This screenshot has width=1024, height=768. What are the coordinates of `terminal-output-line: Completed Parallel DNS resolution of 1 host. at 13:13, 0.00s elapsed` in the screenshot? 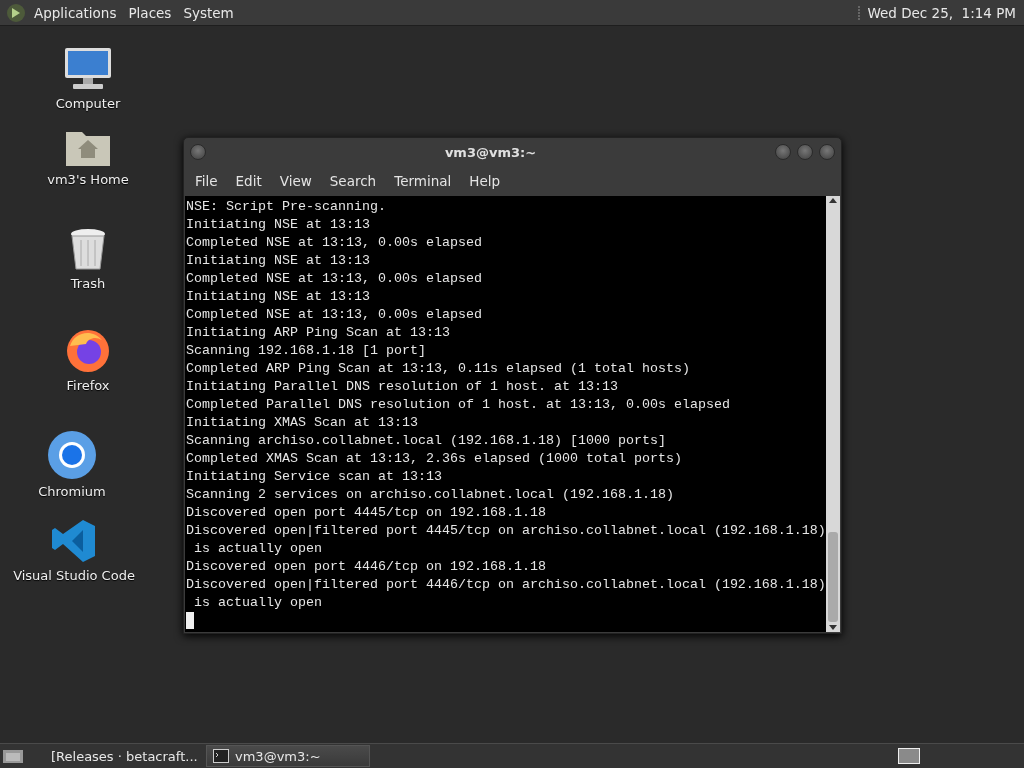 It's located at (458, 405).